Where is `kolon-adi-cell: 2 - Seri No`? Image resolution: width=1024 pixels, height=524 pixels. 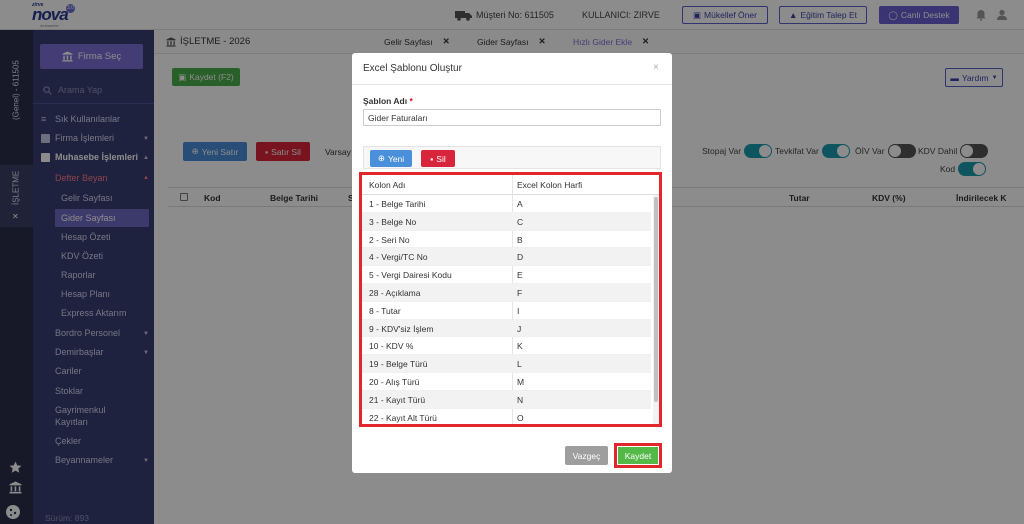 kolon-adi-cell: 2 - Seri No is located at coordinates (389, 240).